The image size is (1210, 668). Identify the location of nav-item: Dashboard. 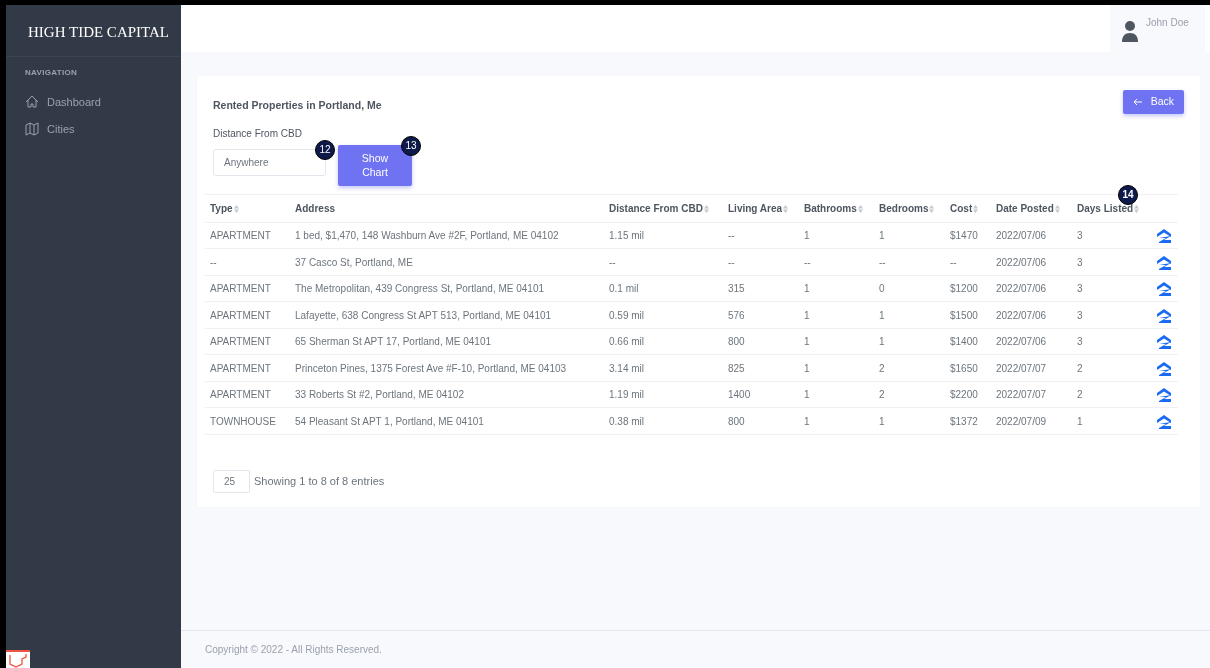
(93, 102).